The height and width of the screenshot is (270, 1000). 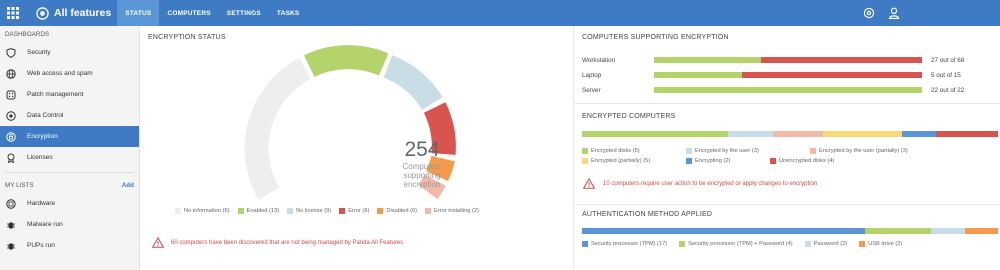 What do you see at coordinates (397, 211) in the screenshot?
I see `legend-item: Disabled (6)` at bounding box center [397, 211].